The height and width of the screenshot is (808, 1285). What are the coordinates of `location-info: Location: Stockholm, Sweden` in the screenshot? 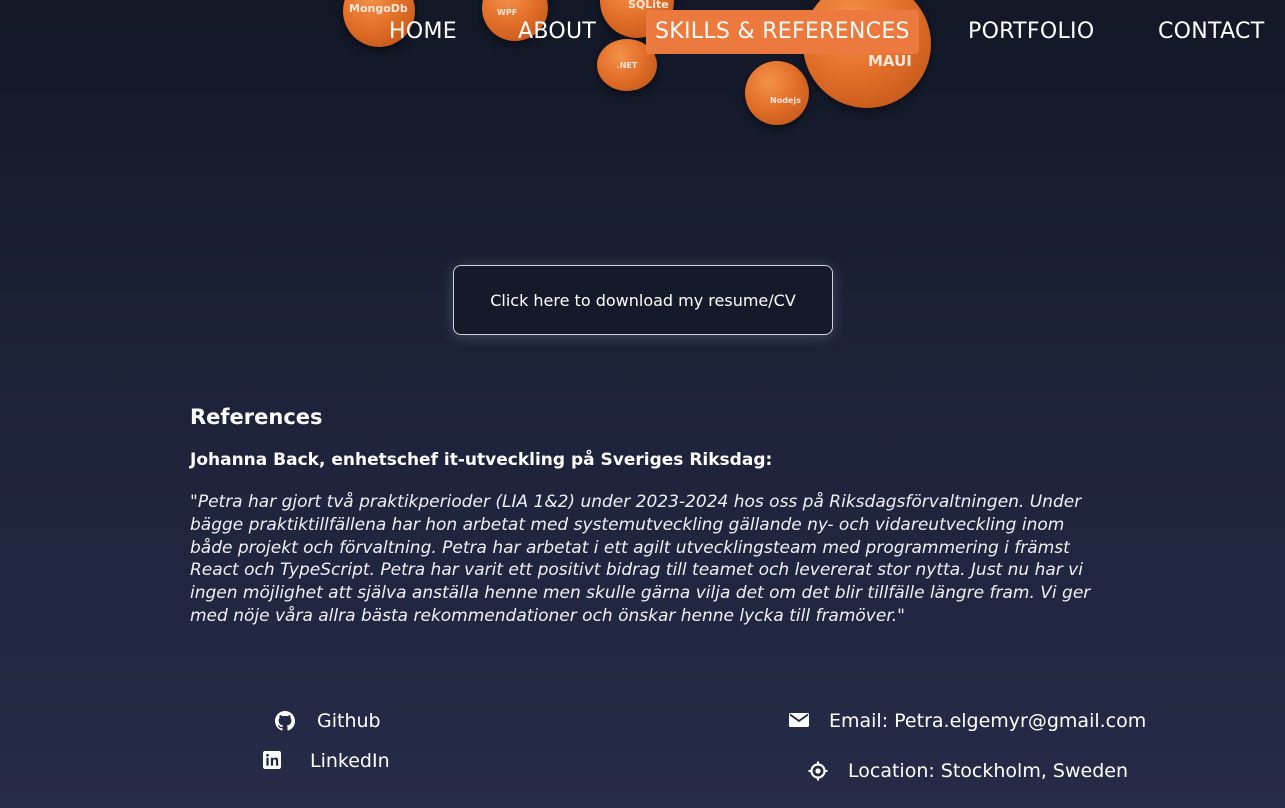 It's located at (968, 771).